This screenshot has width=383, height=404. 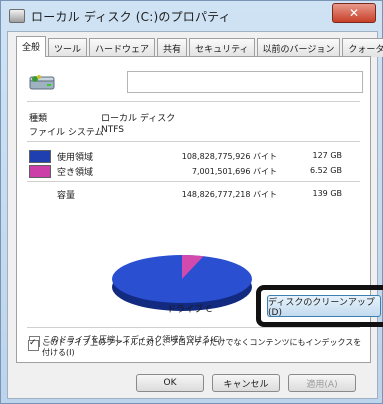 I want to click on cancel-button: キャンセル, so click(x=246, y=383).